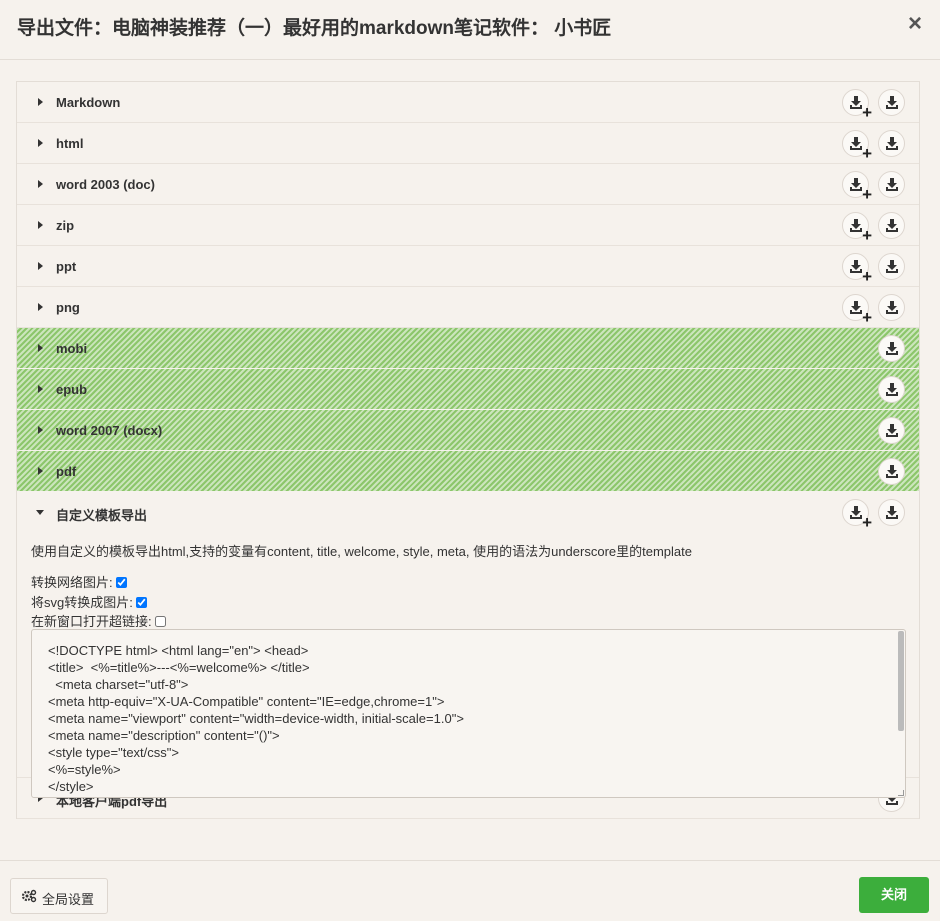 Image resolution: width=940 pixels, height=921 pixels. I want to click on close-icon: ×, so click(915, 24).